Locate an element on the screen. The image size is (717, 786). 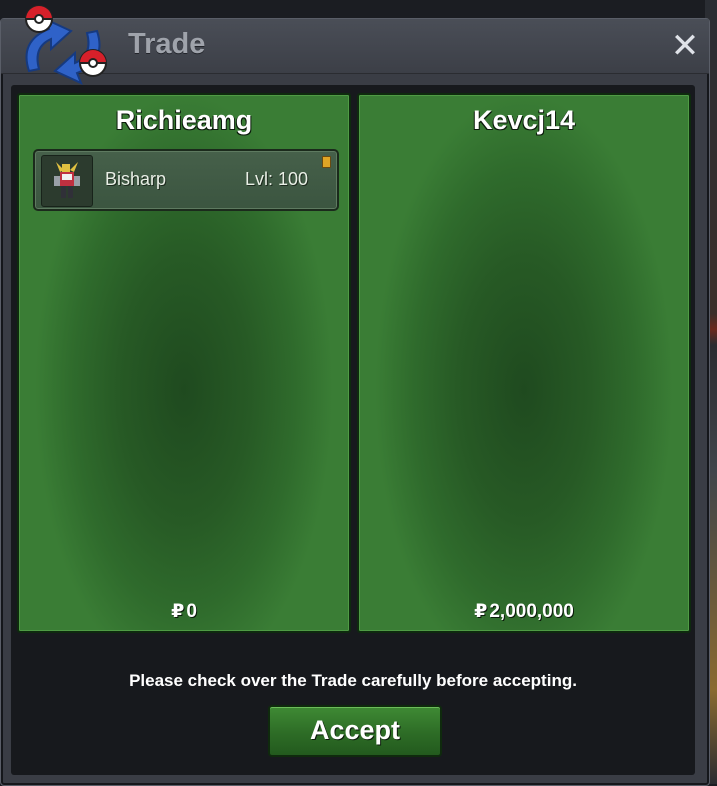
money-left: ₽0 is located at coordinates (184, 611).